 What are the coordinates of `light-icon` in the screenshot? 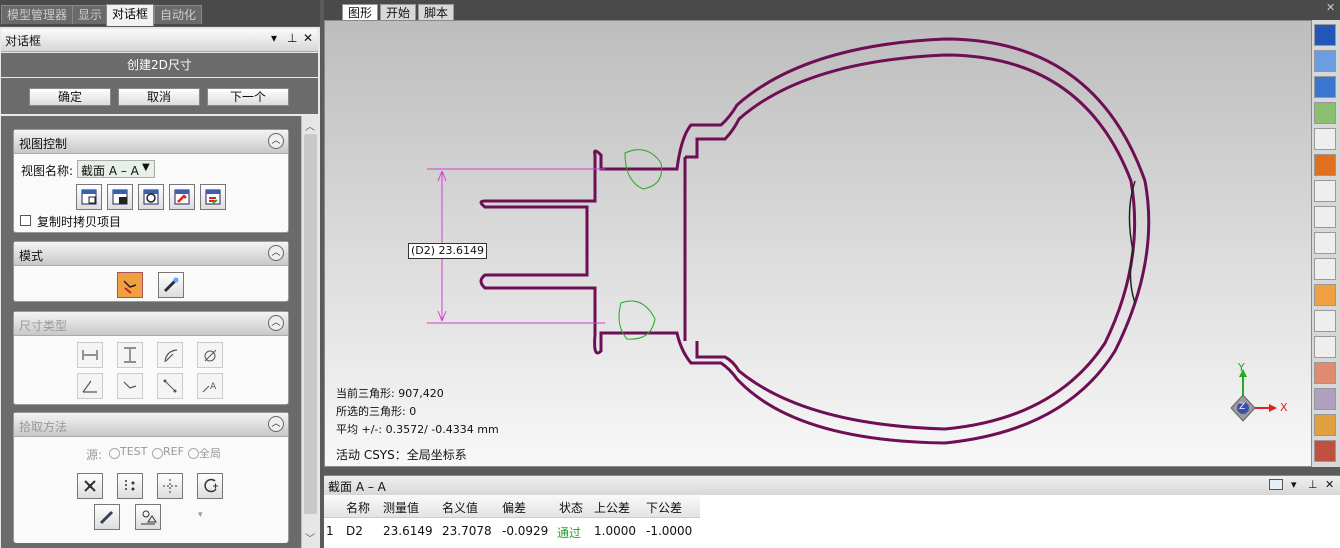 It's located at (1325, 425).